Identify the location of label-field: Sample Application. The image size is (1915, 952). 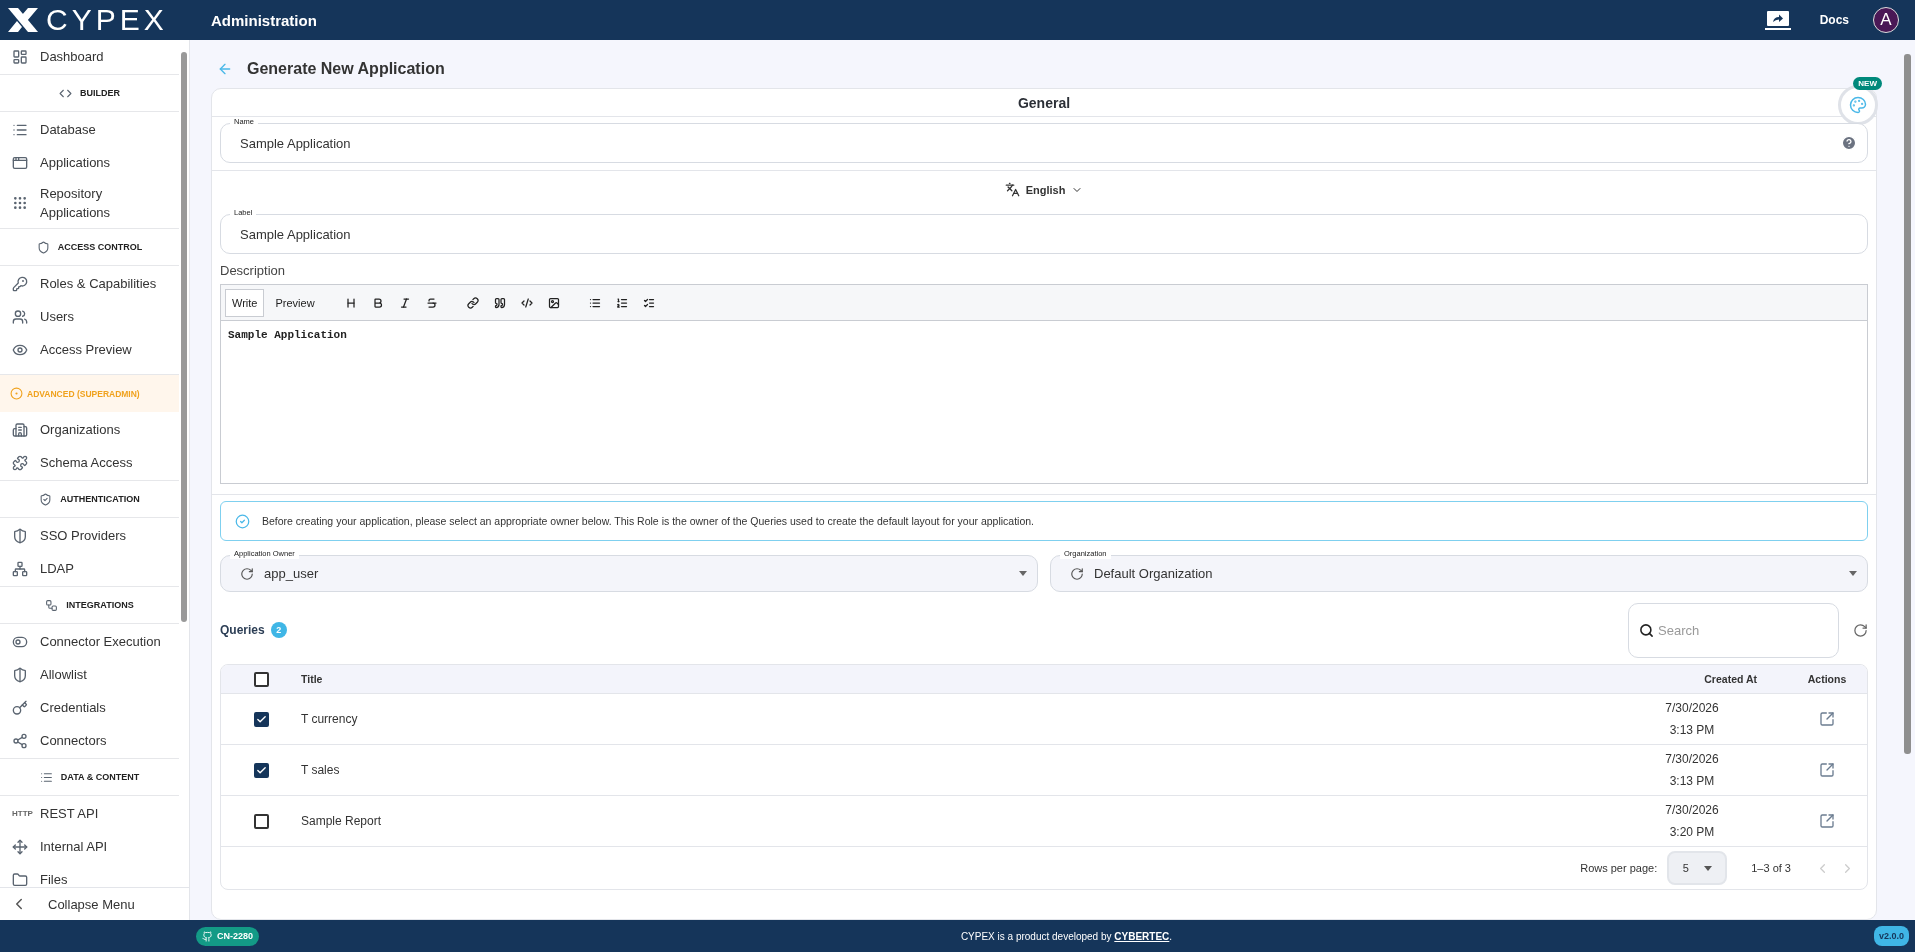
(1044, 234).